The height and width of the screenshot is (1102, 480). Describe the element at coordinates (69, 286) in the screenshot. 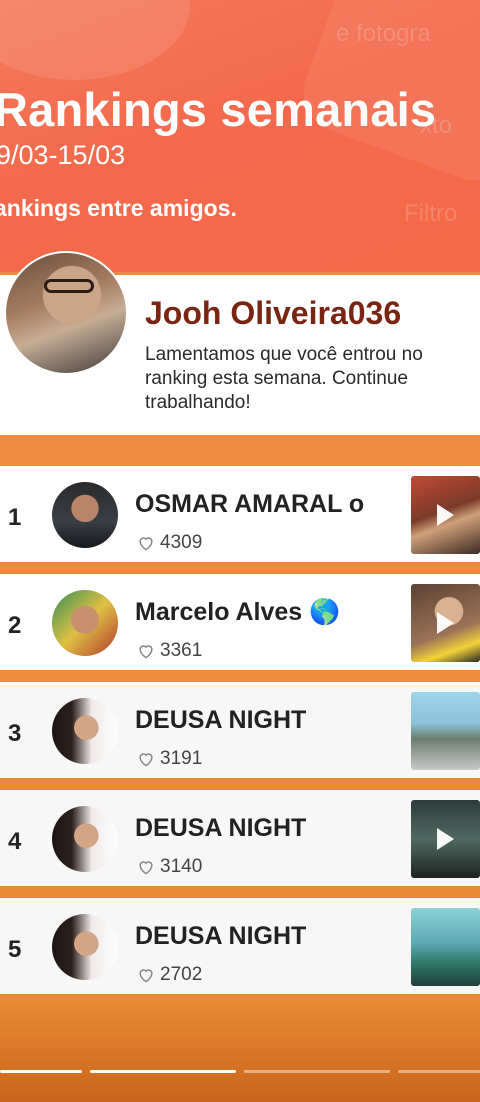

I see `avatar-glasses` at that location.